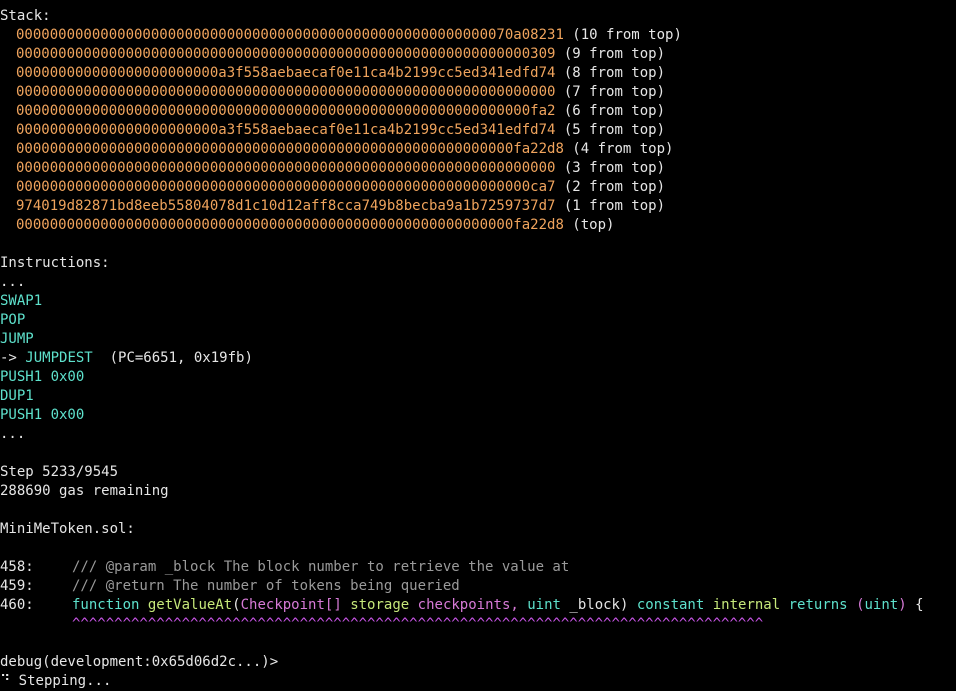 Image resolution: width=956 pixels, height=691 pixels. What do you see at coordinates (618, 149) in the screenshot?
I see `stack-position: (4 from top)` at bounding box center [618, 149].